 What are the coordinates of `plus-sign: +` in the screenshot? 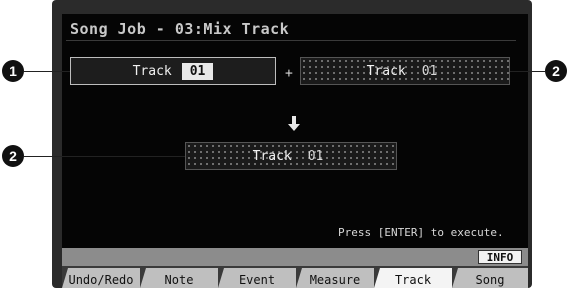 It's located at (289, 73).